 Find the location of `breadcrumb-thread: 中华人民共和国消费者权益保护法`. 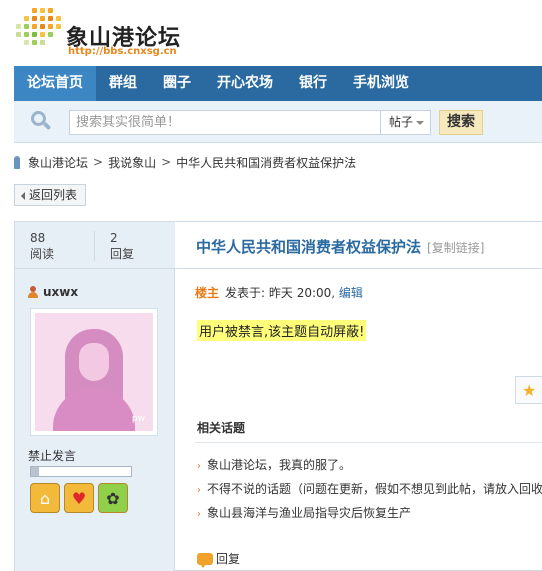

breadcrumb-thread: 中华人民共和国消费者权益保护法 is located at coordinates (266, 162).